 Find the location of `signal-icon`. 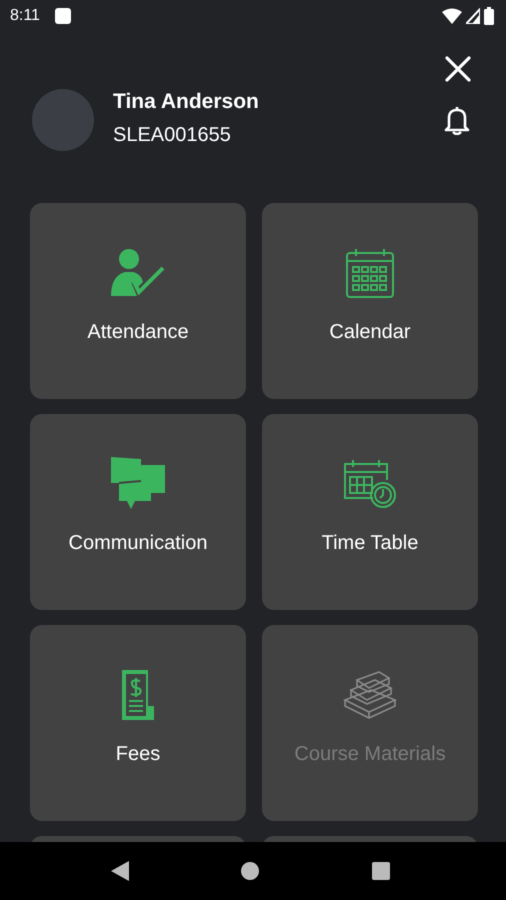

signal-icon is located at coordinates (473, 16).